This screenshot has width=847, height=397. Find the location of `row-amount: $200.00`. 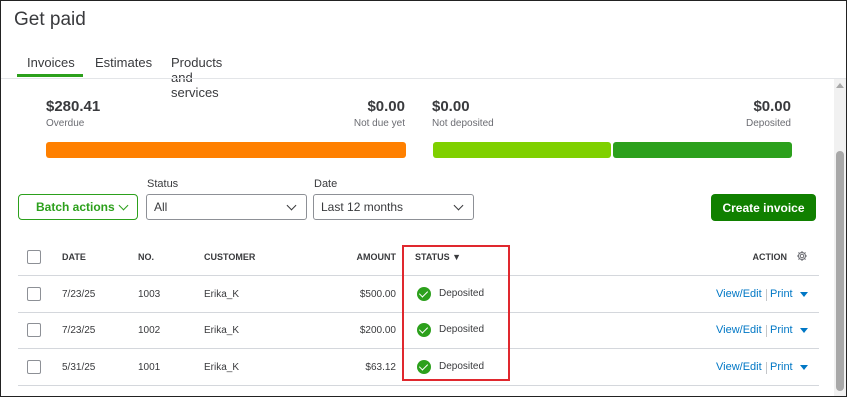

row-amount: $200.00 is located at coordinates (377, 330).